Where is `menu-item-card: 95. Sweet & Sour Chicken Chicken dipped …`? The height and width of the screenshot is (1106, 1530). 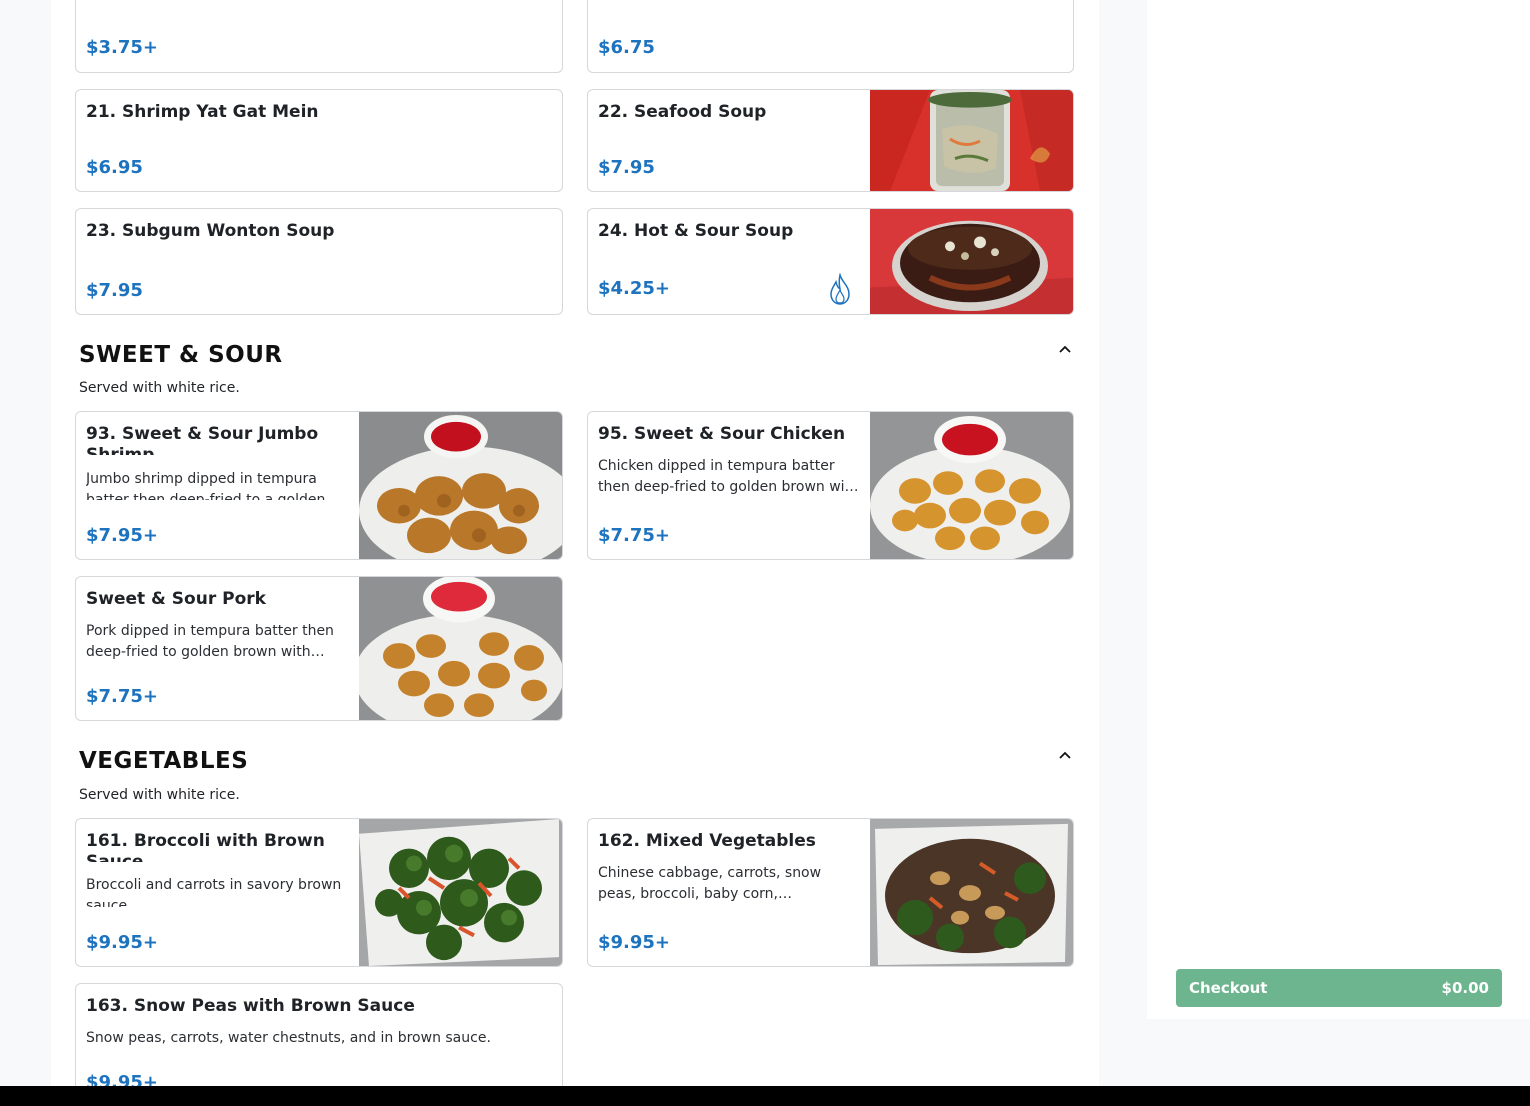 menu-item-card: 95. Sweet & Sour Chicken Chicken dipped … is located at coordinates (830, 485).